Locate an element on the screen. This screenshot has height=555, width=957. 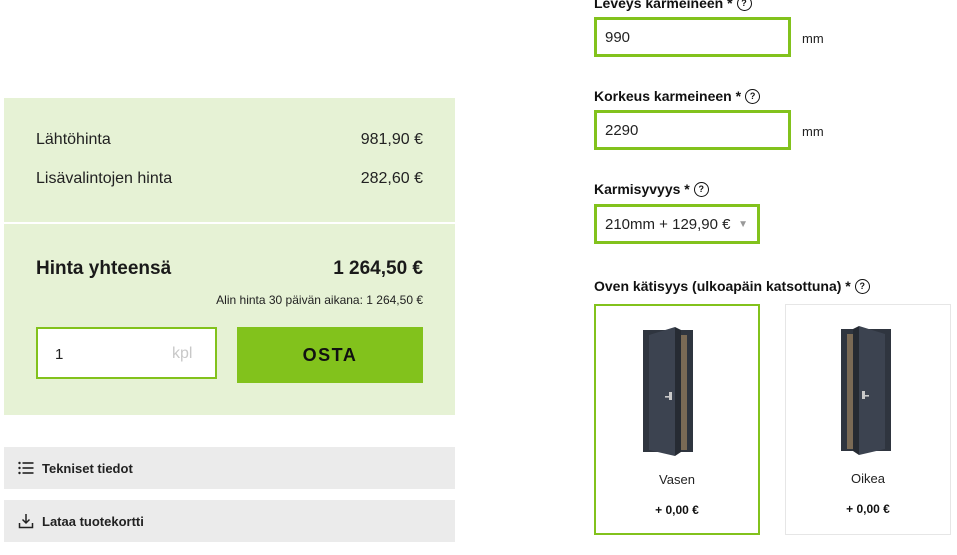
total-price-value: 1 264,50 € is located at coordinates (378, 268).